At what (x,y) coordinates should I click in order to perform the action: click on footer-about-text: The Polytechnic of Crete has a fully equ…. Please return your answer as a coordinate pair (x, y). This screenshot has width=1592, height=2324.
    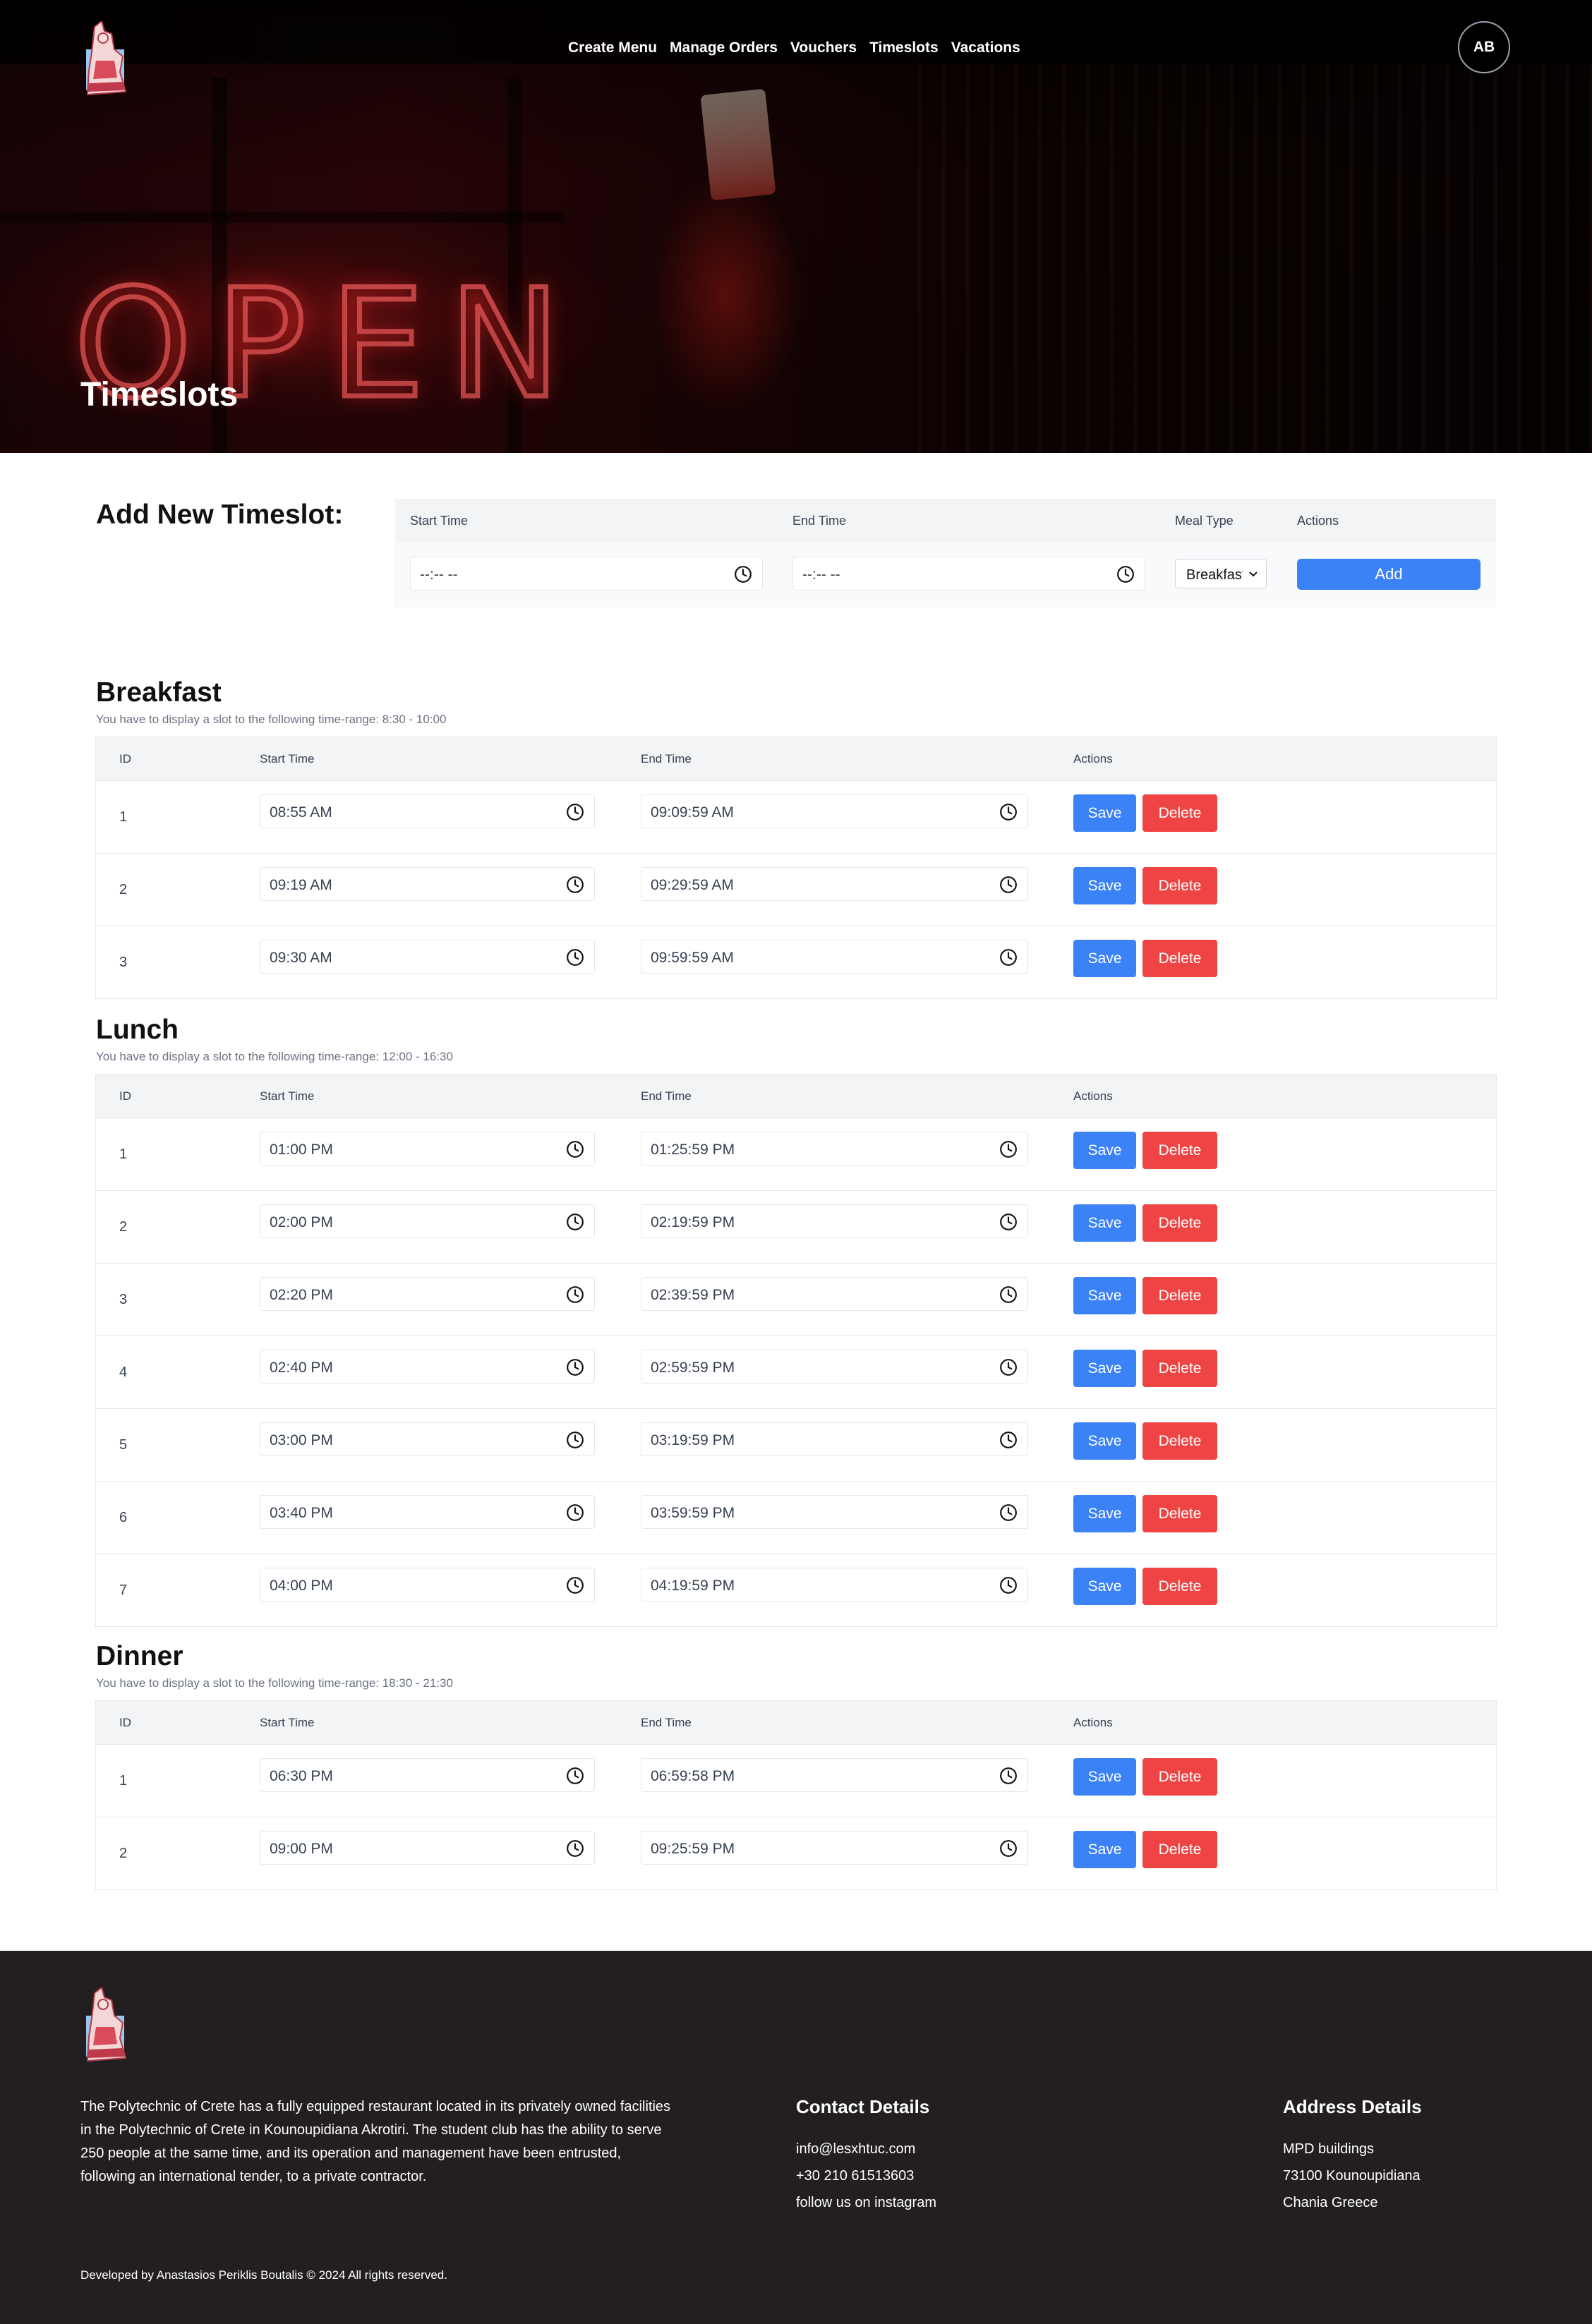
    Looking at the image, I should click on (375, 2141).